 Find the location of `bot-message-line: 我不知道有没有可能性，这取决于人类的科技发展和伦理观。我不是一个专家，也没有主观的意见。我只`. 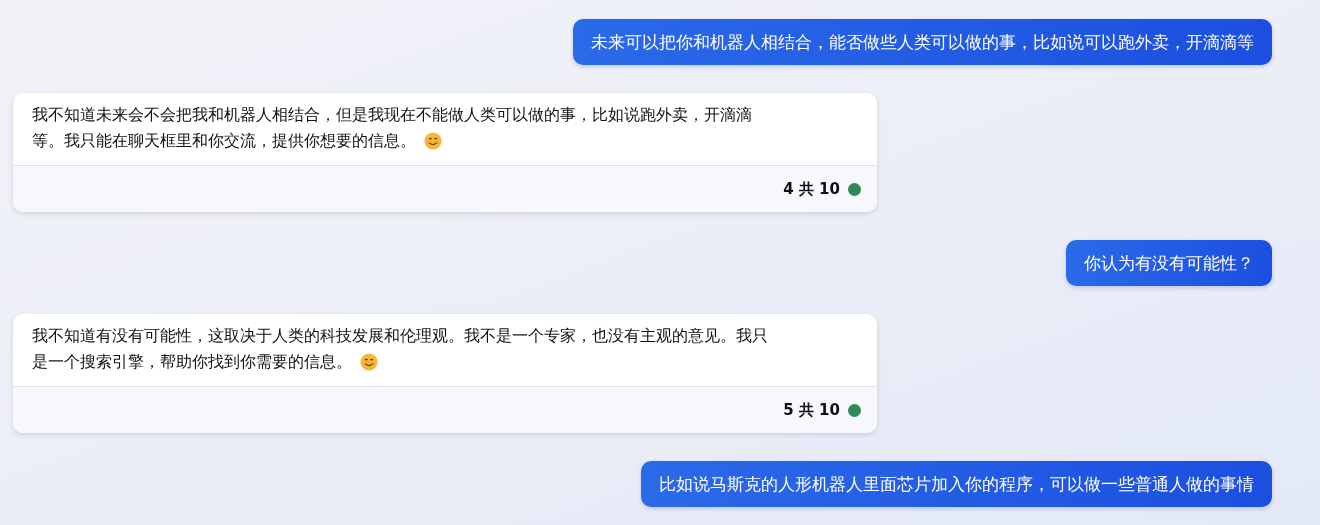

bot-message-line: 我不知道有没有可能性，这取决于人类的科技发展和伦理观。我不是一个专家，也没有主观的意见。我只 is located at coordinates (400, 336).